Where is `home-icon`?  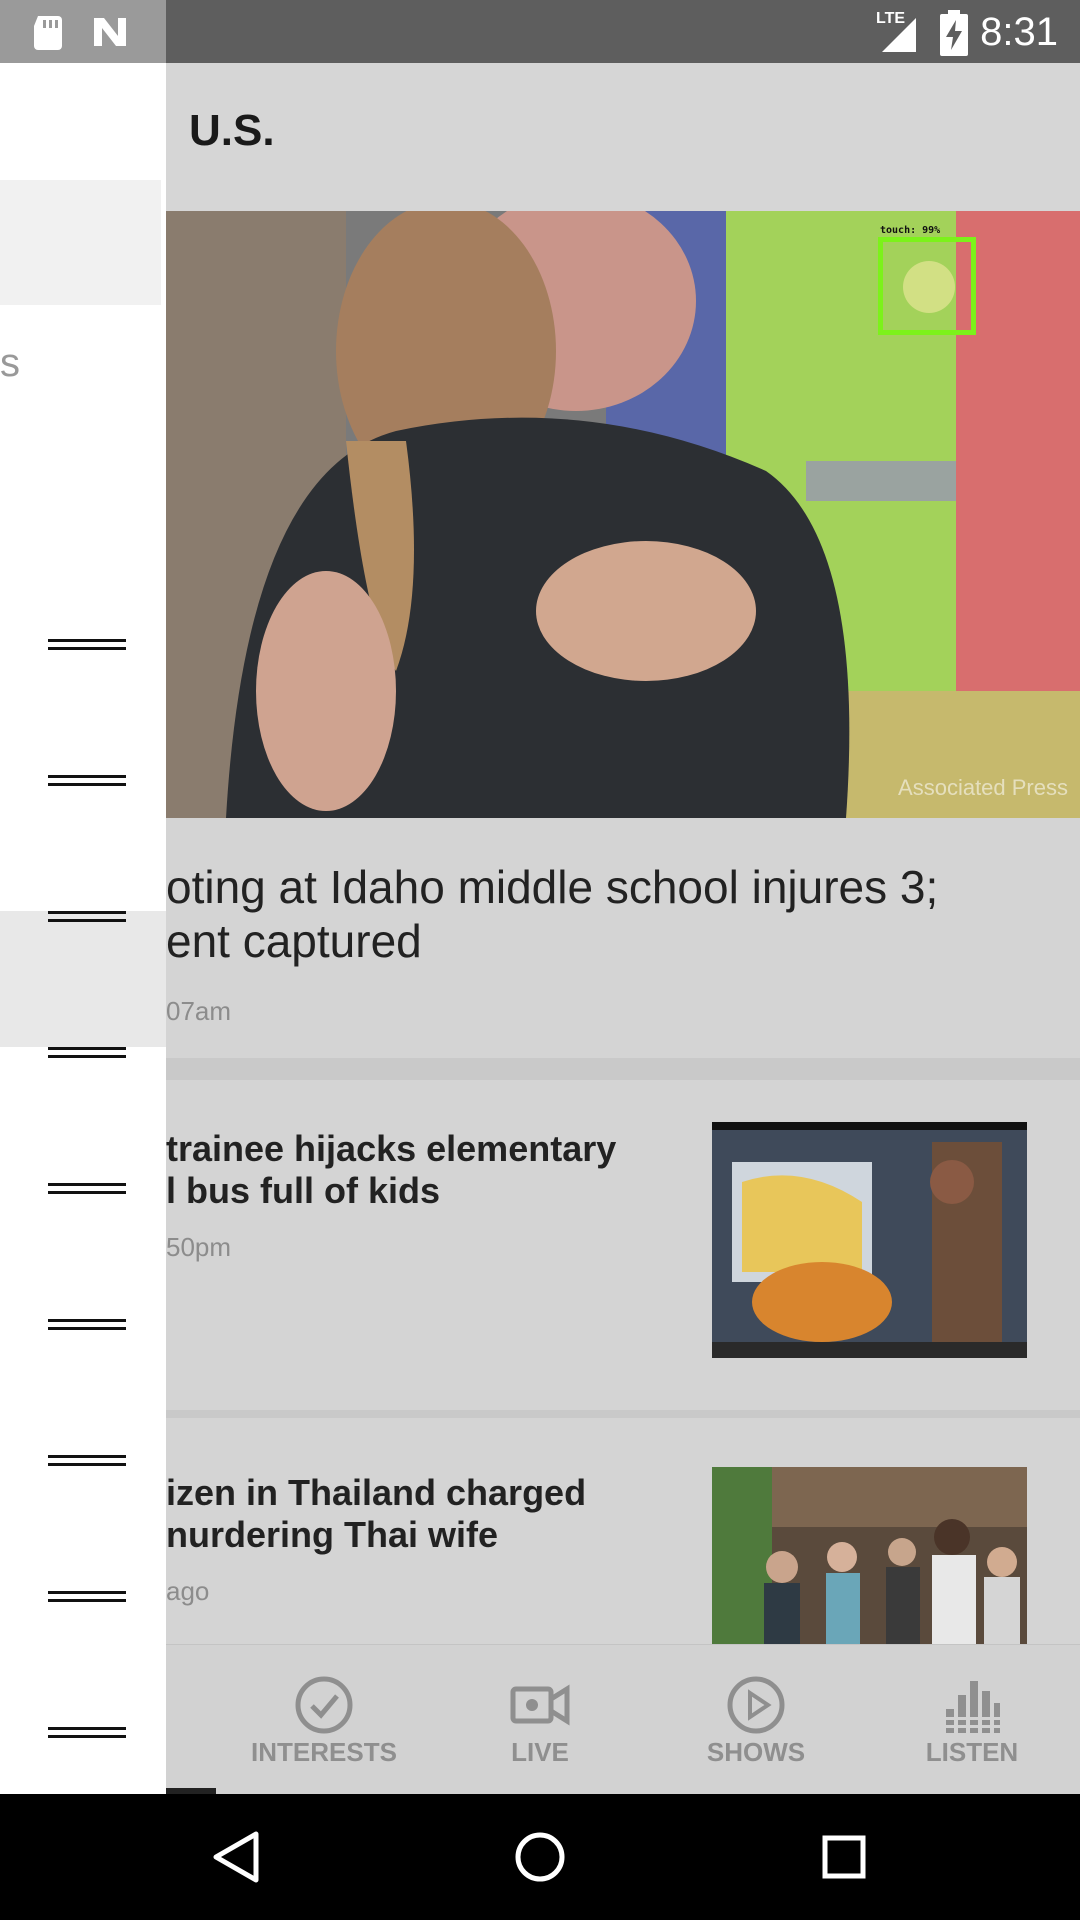
home-icon is located at coordinates (540, 1857).